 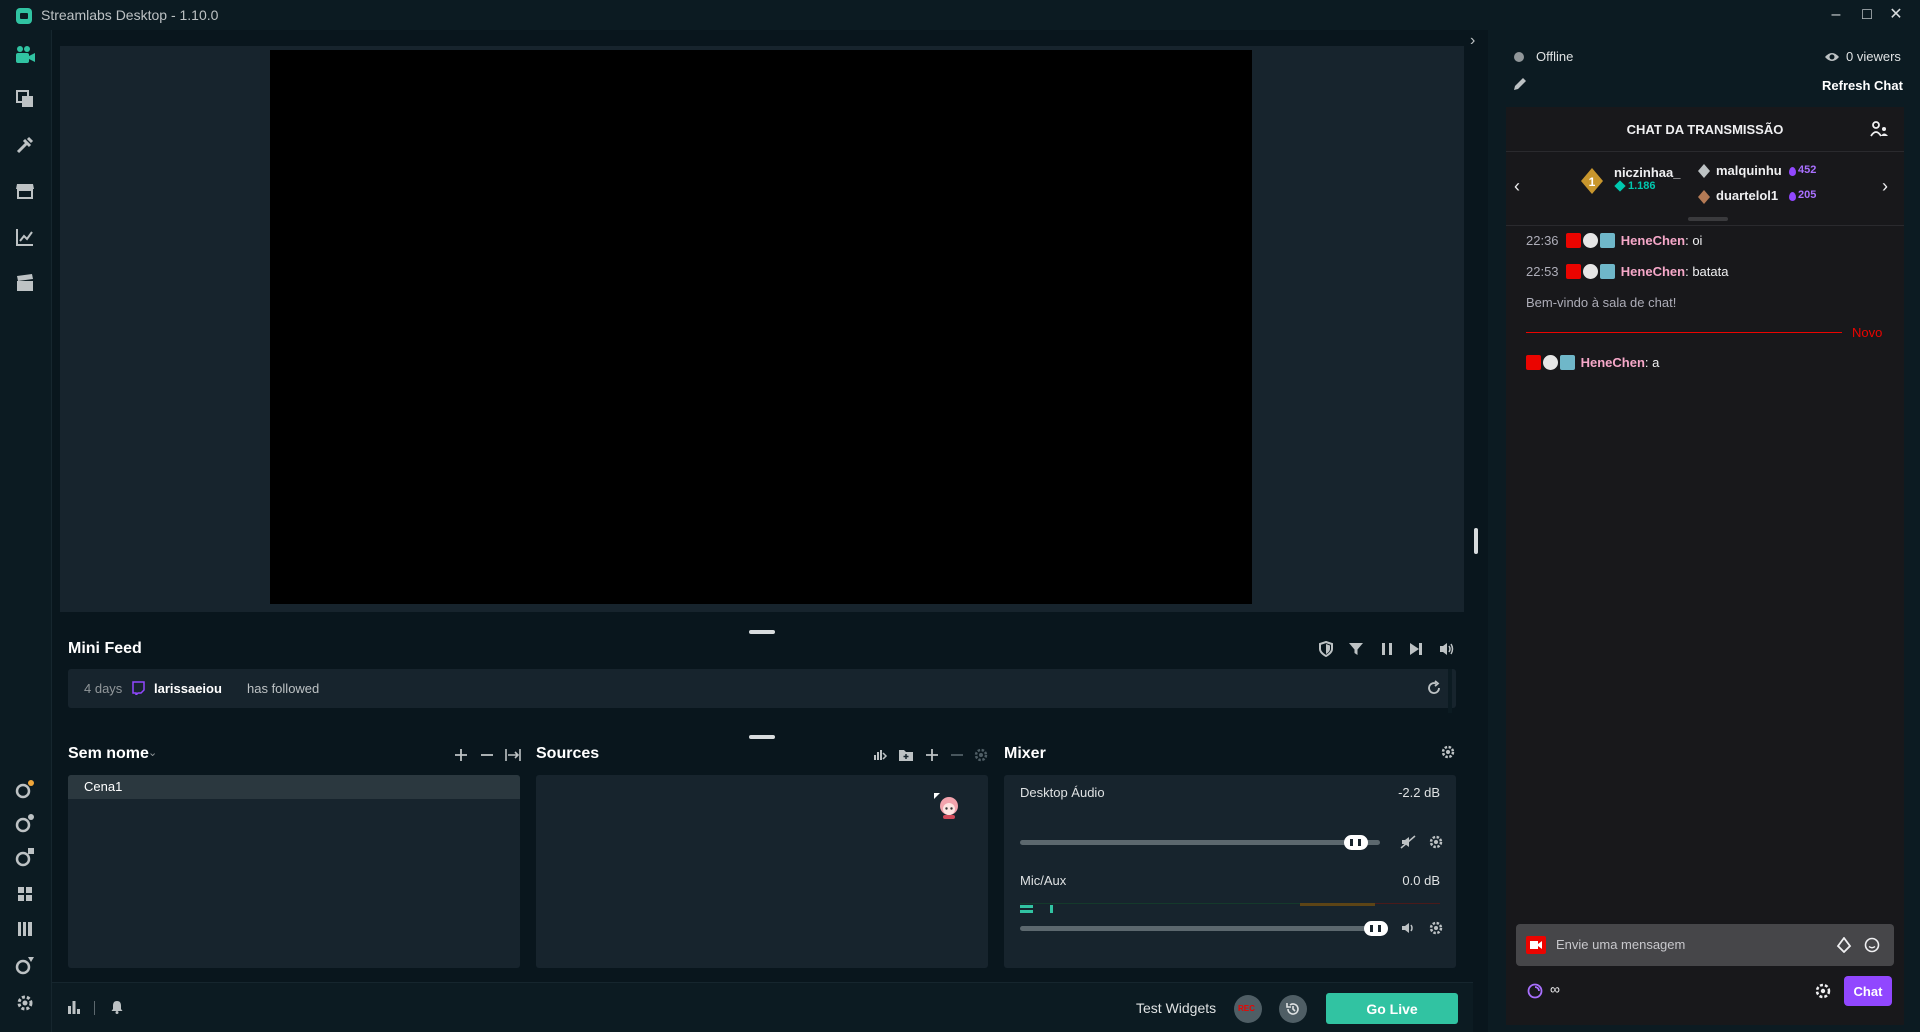 What do you see at coordinates (25, 145) in the screenshot?
I see `editor-tools-icon` at bounding box center [25, 145].